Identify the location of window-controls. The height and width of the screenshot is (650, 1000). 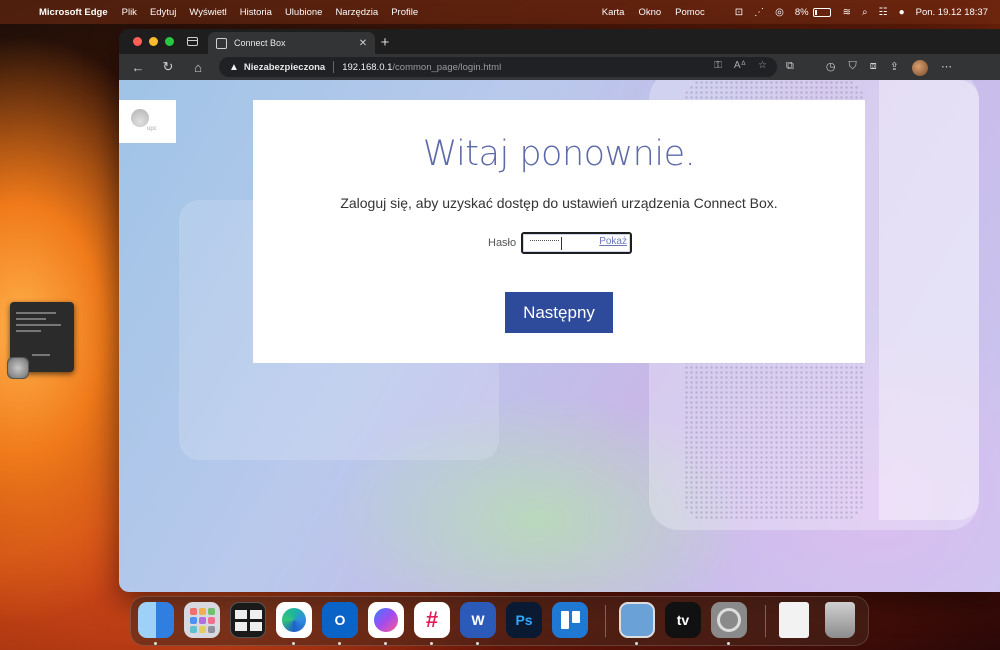
(153, 41).